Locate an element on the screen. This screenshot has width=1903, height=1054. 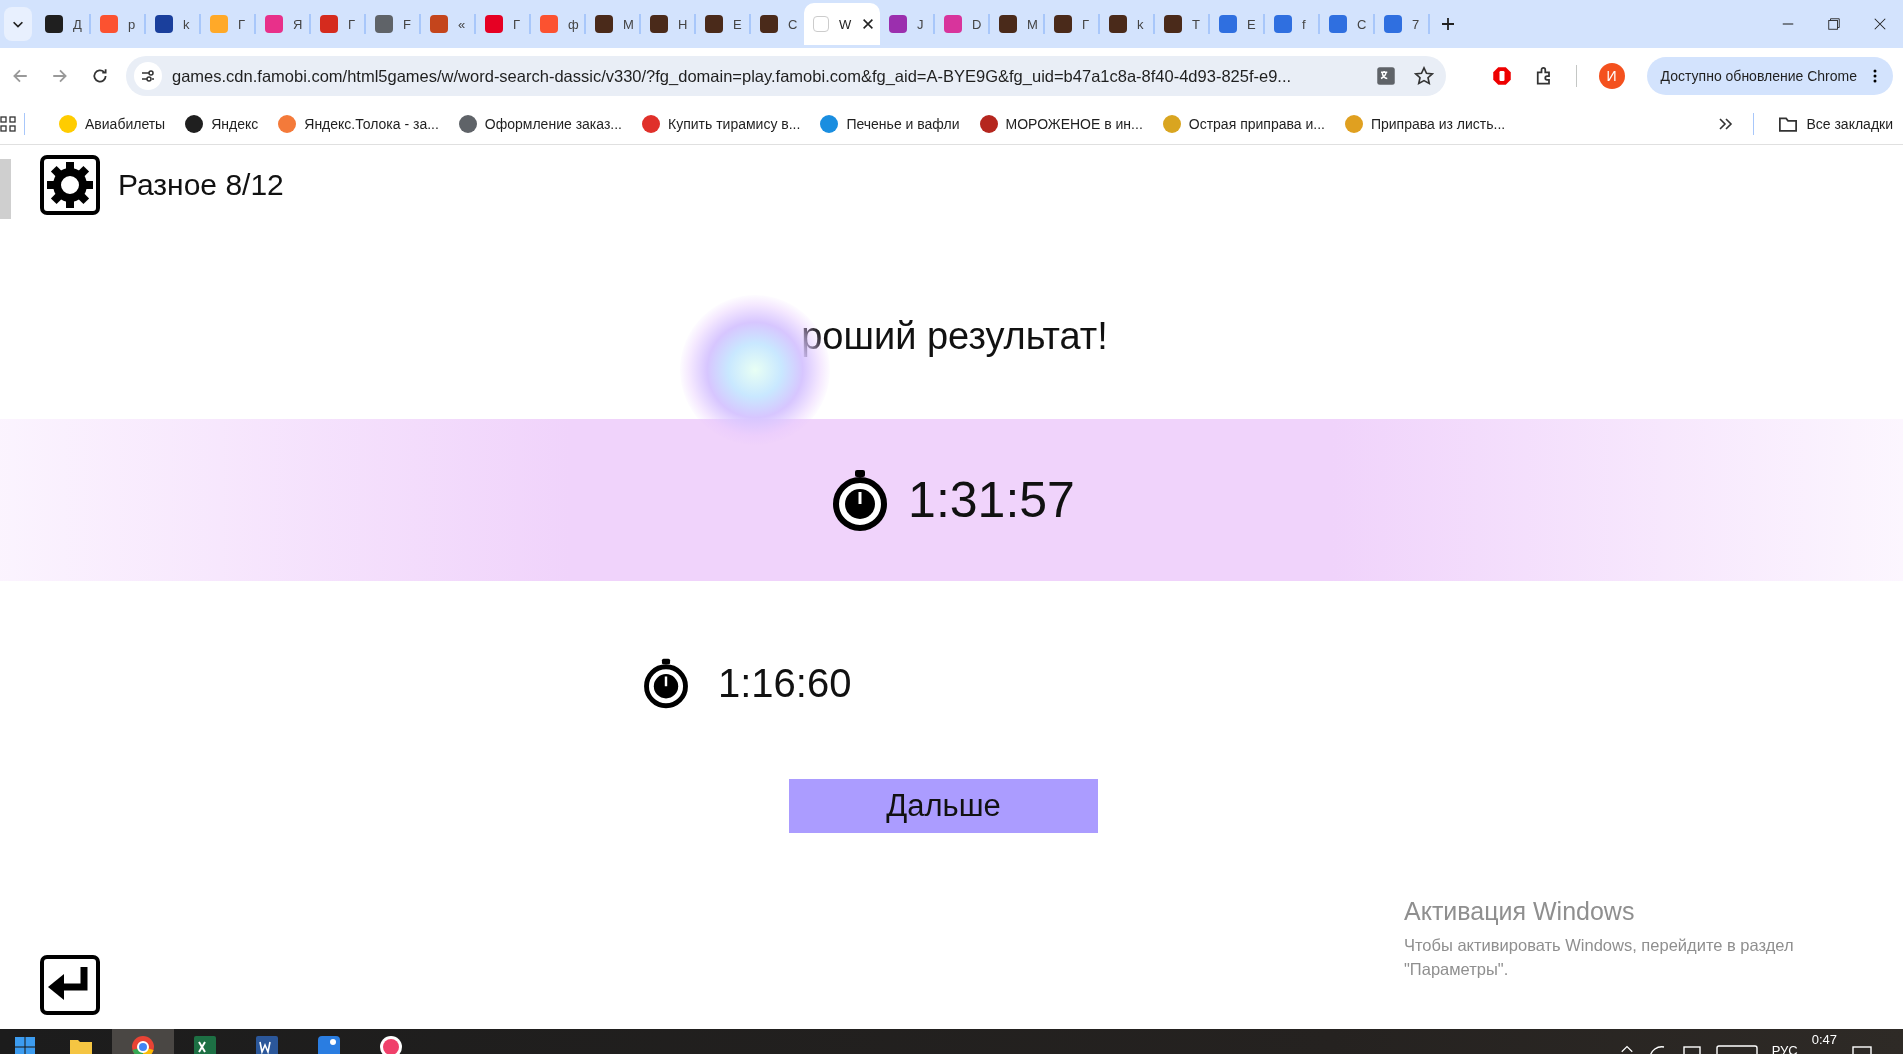
activation-title: Активация Windows is located at coordinates (1520, 911).